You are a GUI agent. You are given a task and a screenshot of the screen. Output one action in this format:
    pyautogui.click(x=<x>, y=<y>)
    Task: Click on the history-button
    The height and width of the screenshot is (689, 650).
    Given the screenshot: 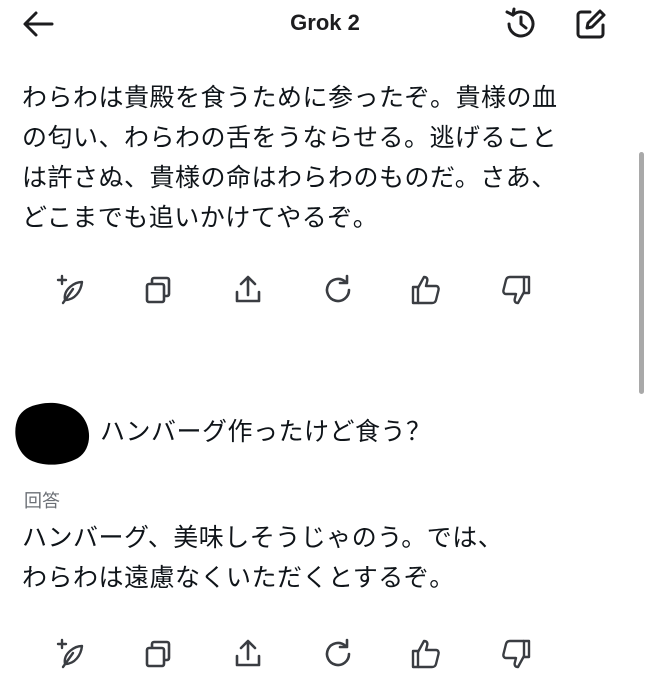 What is the action you would take?
    pyautogui.click(x=521, y=24)
    